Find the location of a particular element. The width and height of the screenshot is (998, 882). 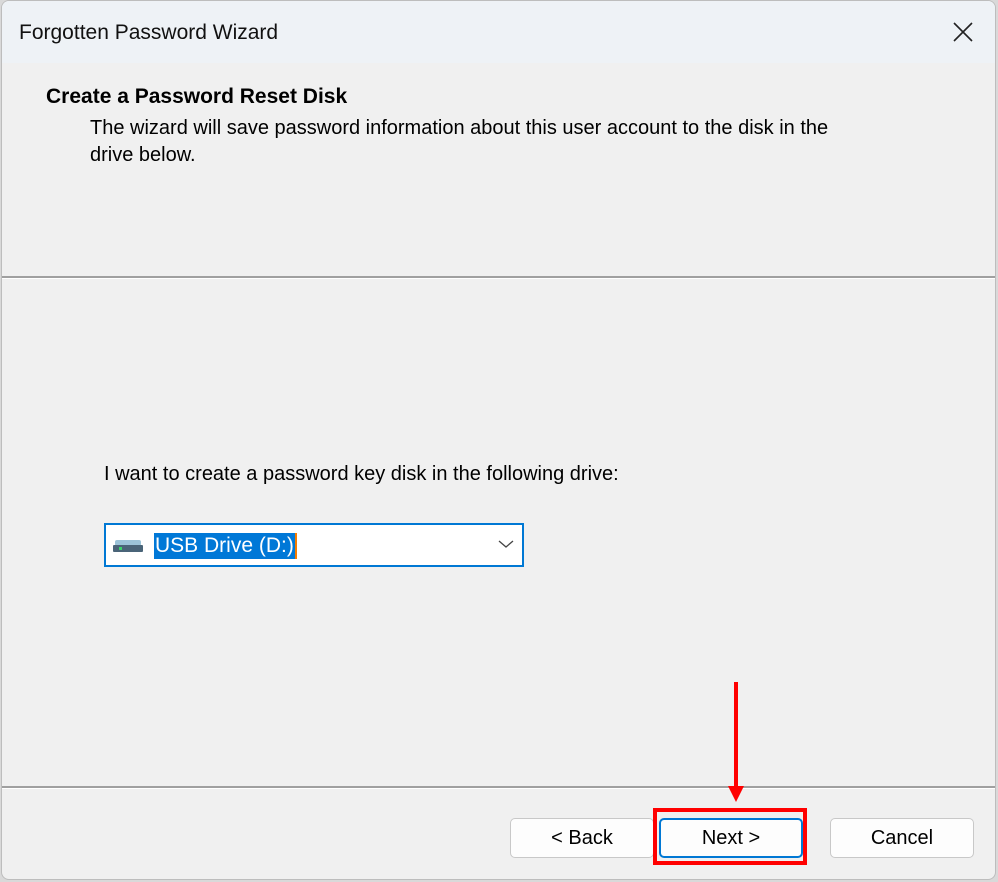

arrow-annotation-icon is located at coordinates (736, 742).